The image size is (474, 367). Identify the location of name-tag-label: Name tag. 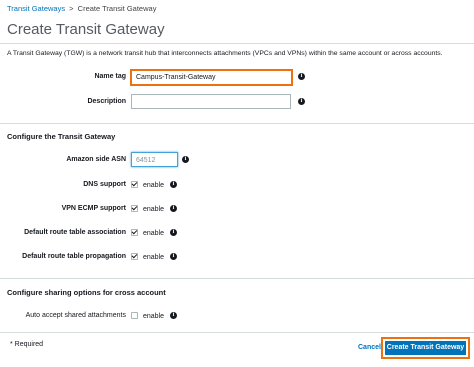
(110, 76).